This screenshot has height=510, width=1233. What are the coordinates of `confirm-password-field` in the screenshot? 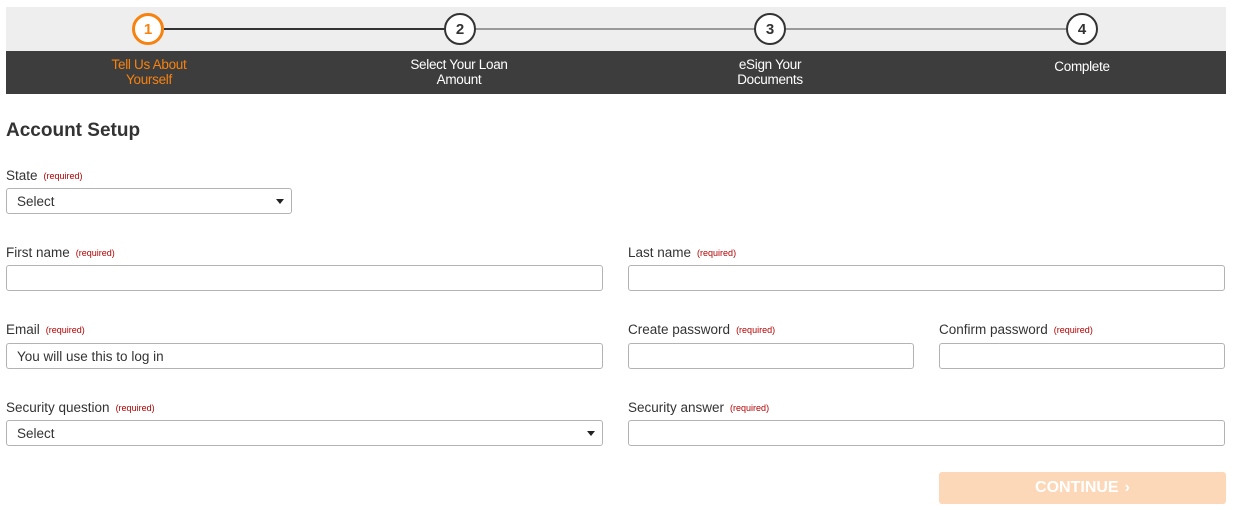 It's located at (1082, 356).